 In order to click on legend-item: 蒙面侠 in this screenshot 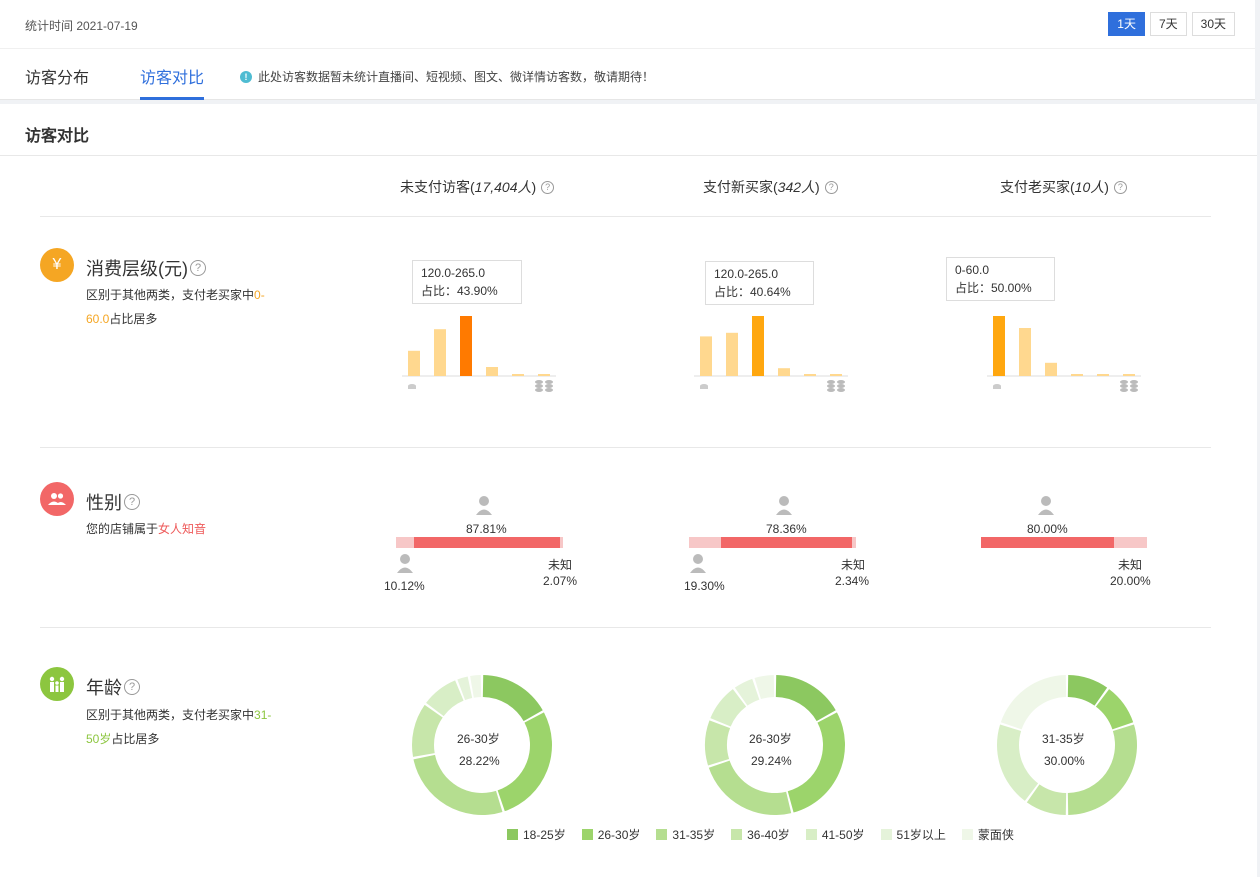, I will do `click(987, 834)`.